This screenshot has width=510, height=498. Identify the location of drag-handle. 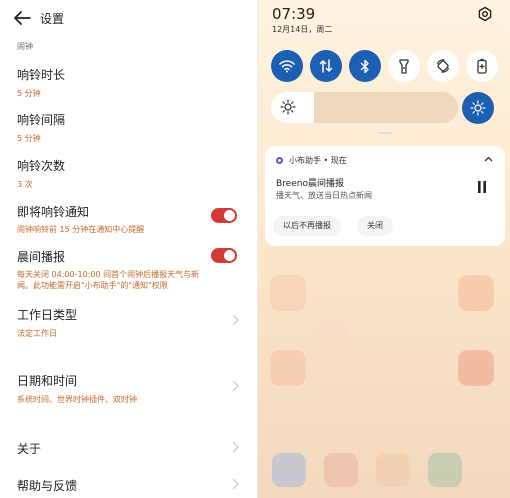
(385, 133).